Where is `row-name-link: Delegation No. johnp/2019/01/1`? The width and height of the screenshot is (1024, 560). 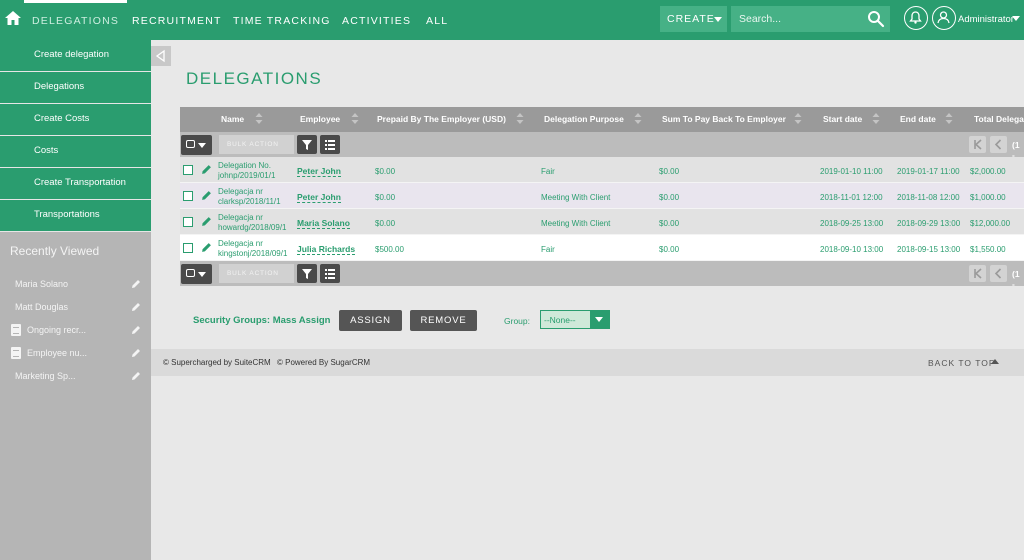
row-name-link: Delegation No. johnp/2019/01/1 is located at coordinates (246, 171).